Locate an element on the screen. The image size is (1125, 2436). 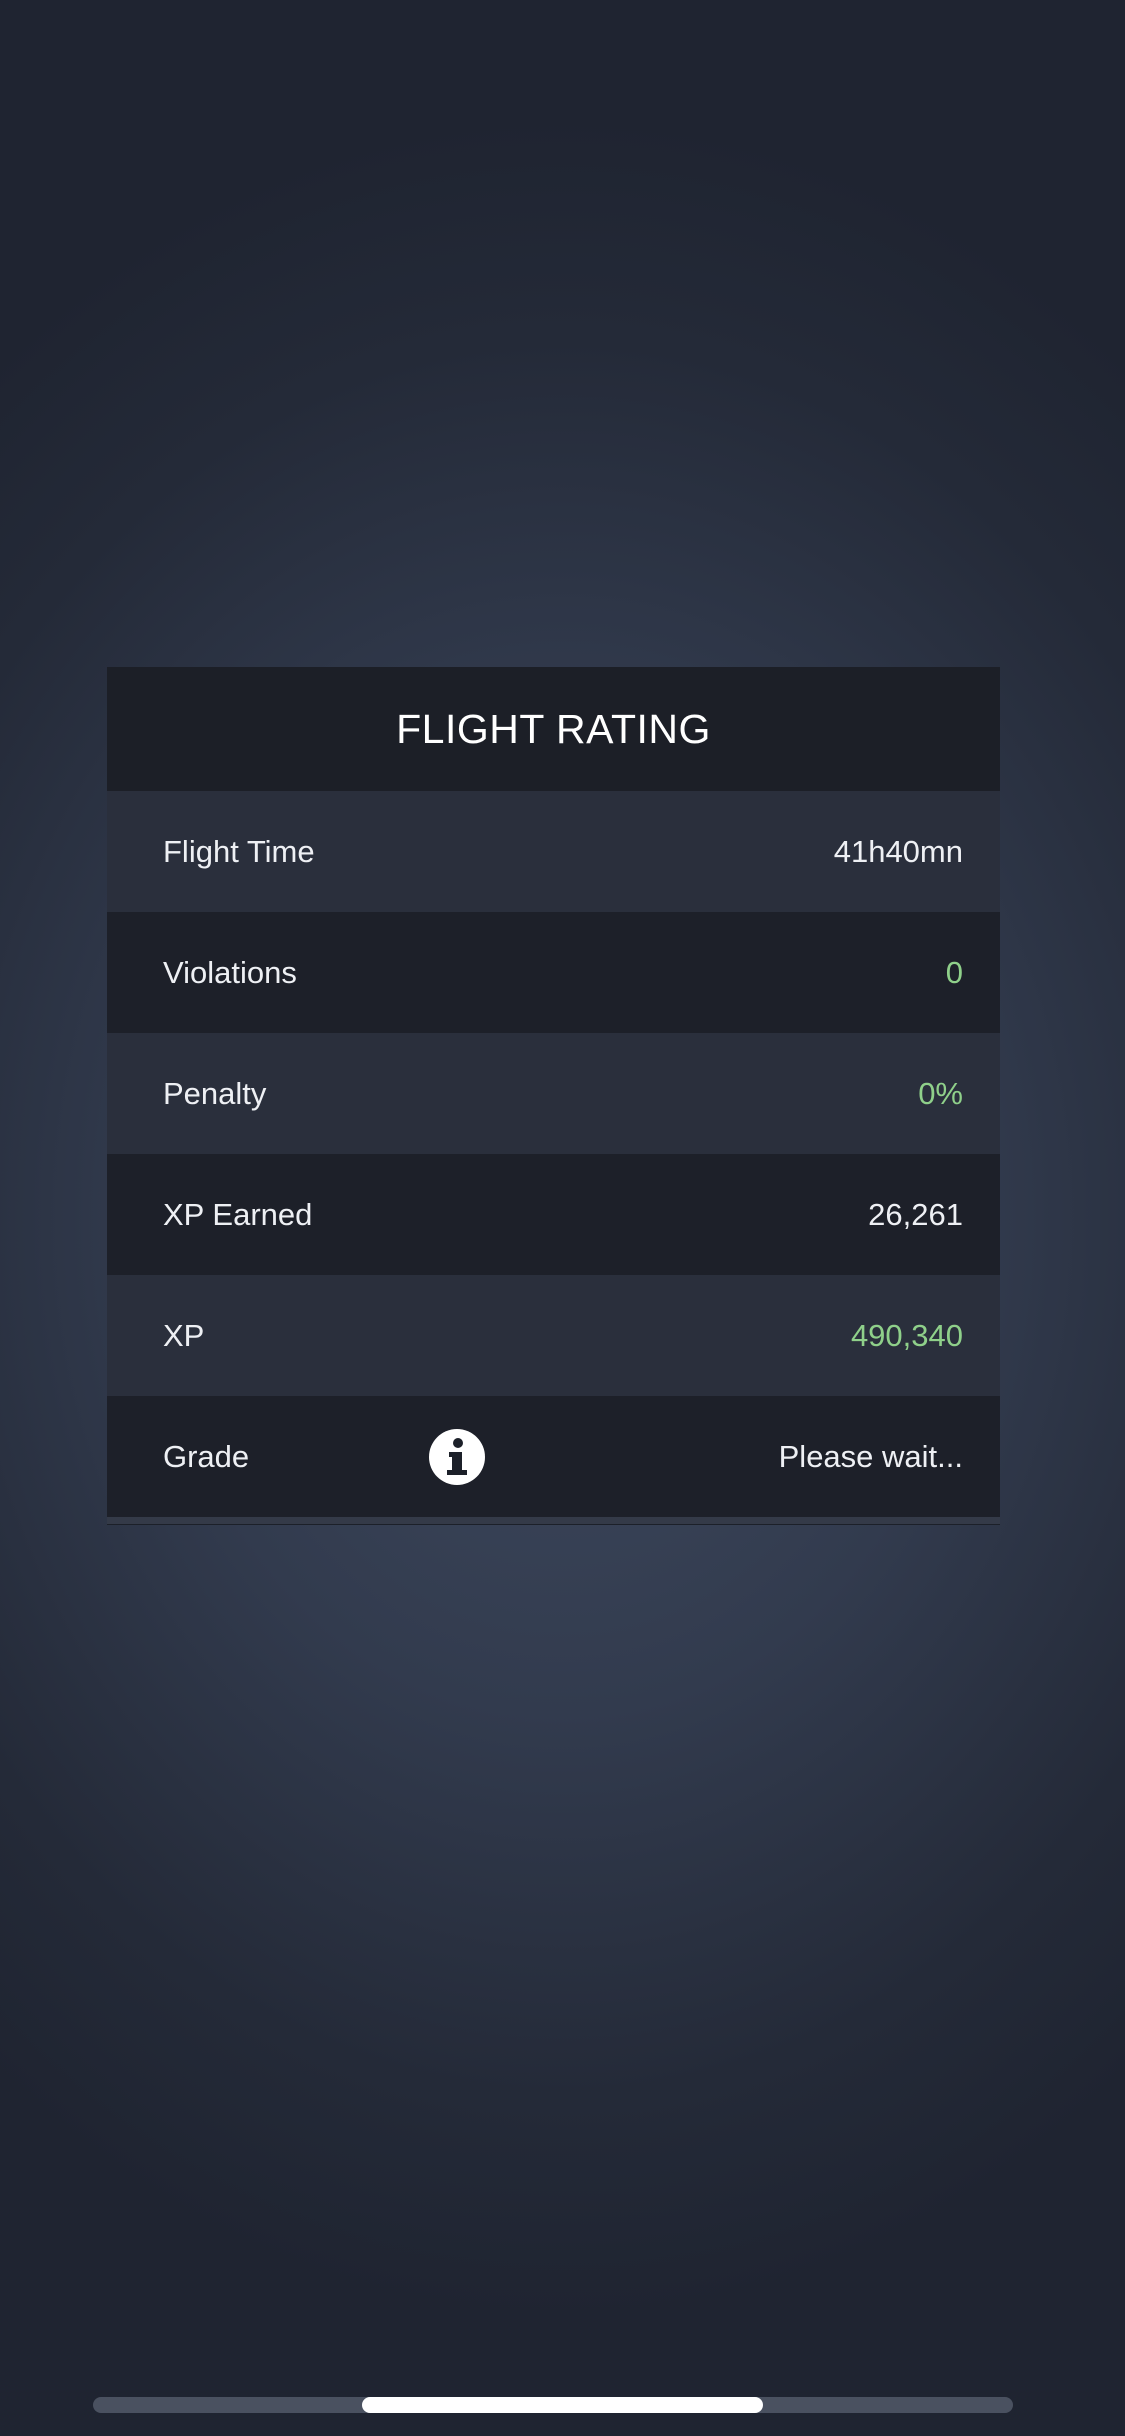
penalty-value: 0% is located at coordinates (940, 1093).